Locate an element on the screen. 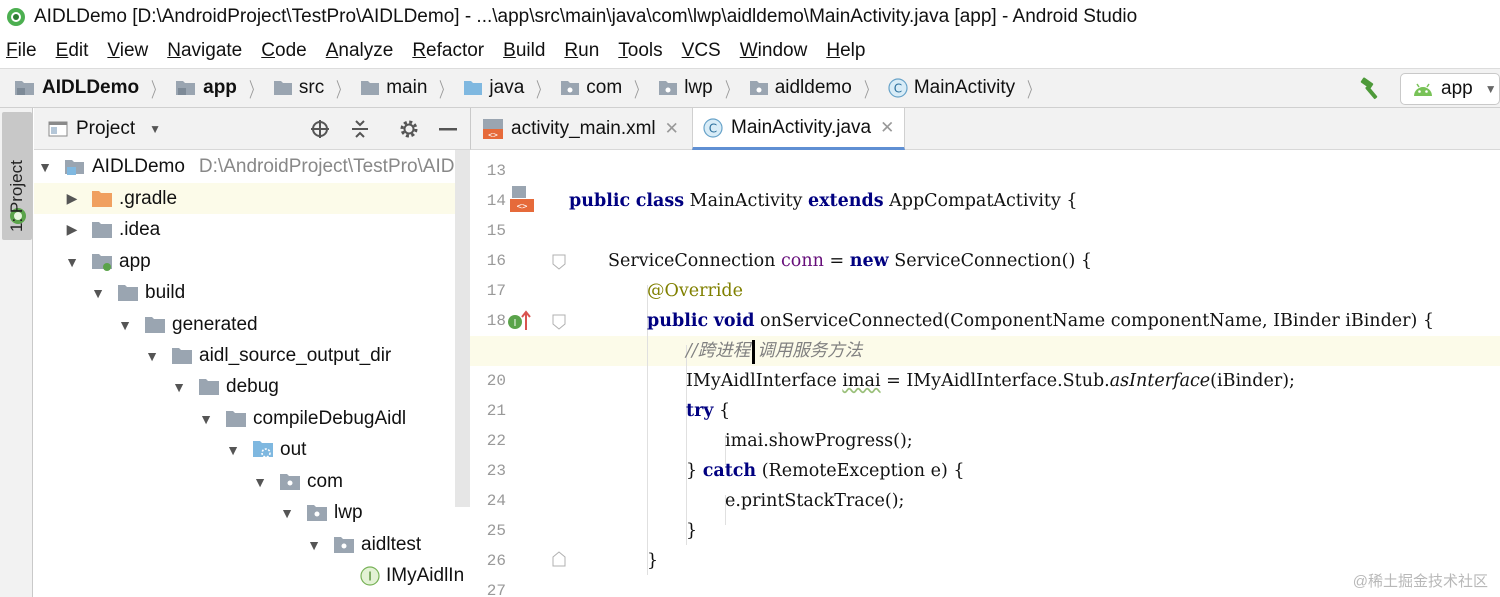 Image resolution: width=1500 pixels, height=597 pixels. tree-item-label: aidltest is located at coordinates (391, 544).